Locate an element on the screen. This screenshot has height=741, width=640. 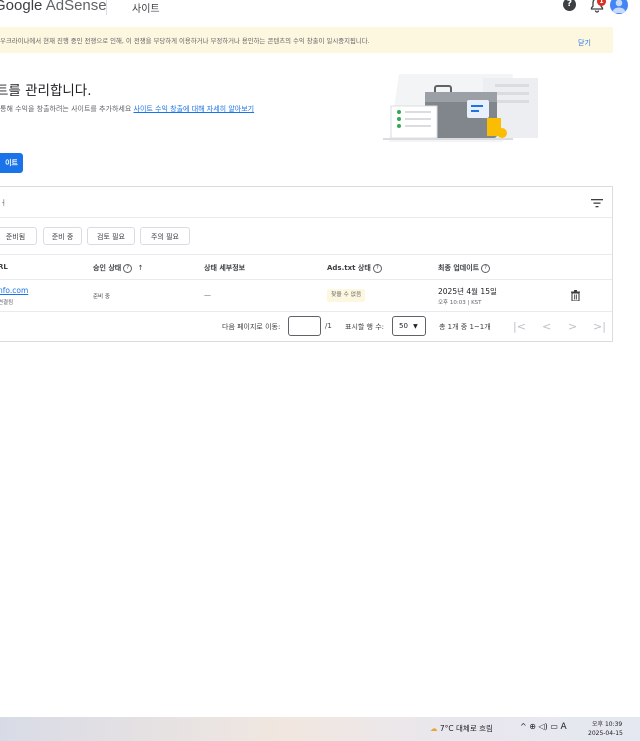
taskbar-time: 오후 10:39 is located at coordinates (607, 723).